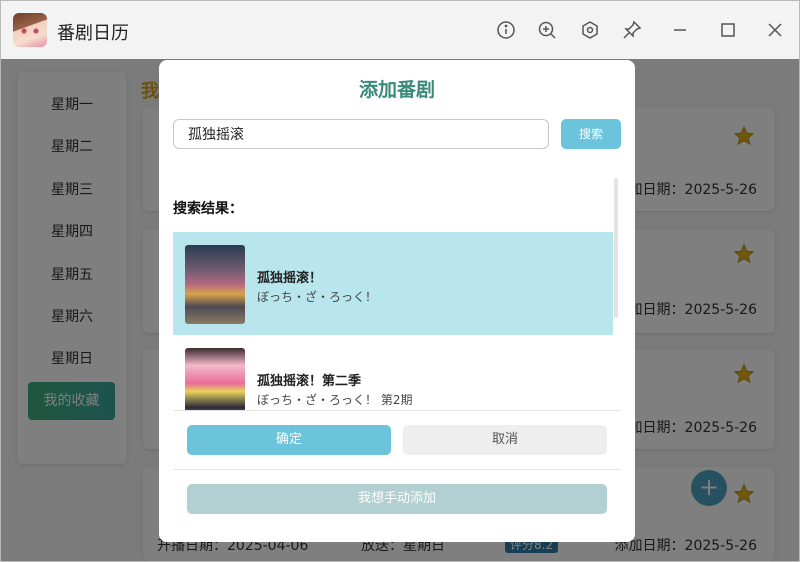  What do you see at coordinates (309, 381) in the screenshot?
I see `result-title: 孤独摇滚！第二季` at bounding box center [309, 381].